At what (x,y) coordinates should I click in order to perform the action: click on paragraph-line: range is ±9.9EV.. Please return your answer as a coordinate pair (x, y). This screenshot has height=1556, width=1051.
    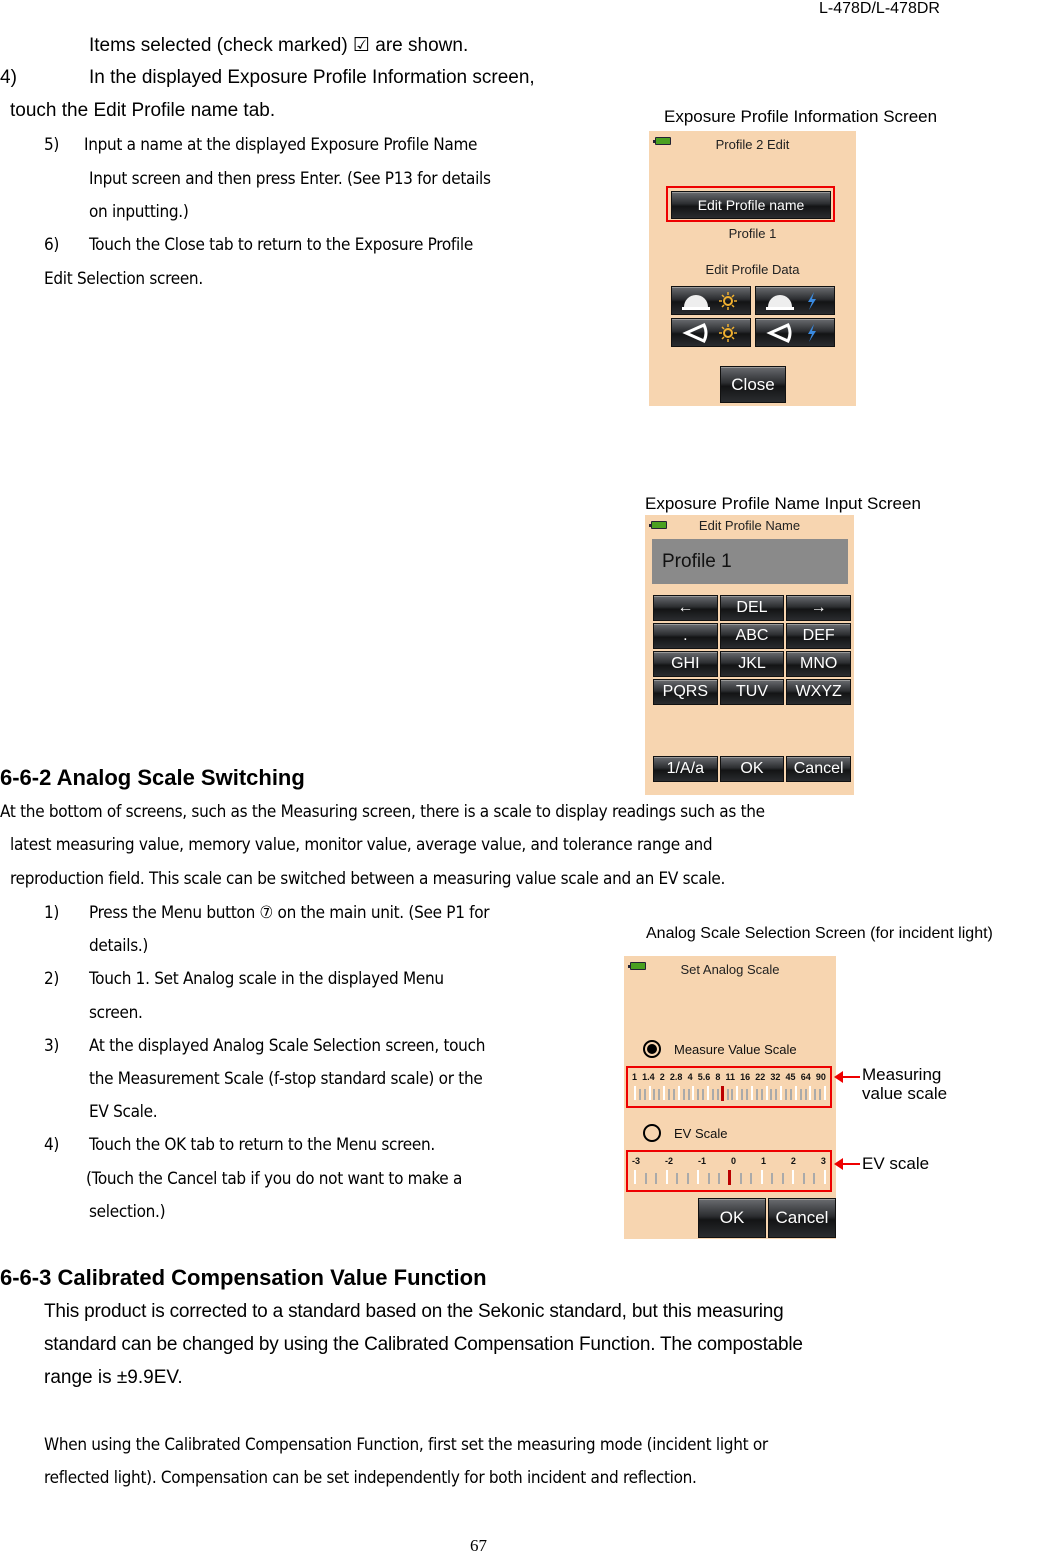
    Looking at the image, I should click on (113, 1377).